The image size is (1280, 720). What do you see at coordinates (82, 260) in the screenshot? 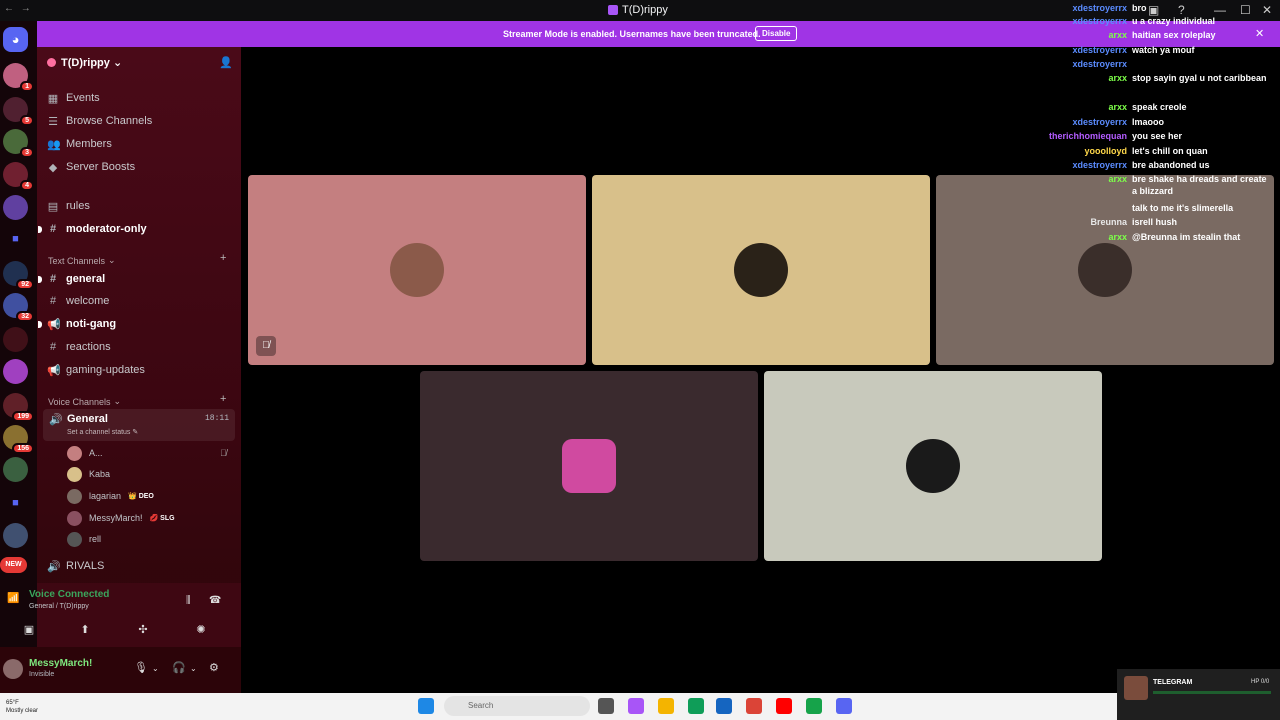
I see `category-text-channels: Text Channels ⌄` at bounding box center [82, 260].